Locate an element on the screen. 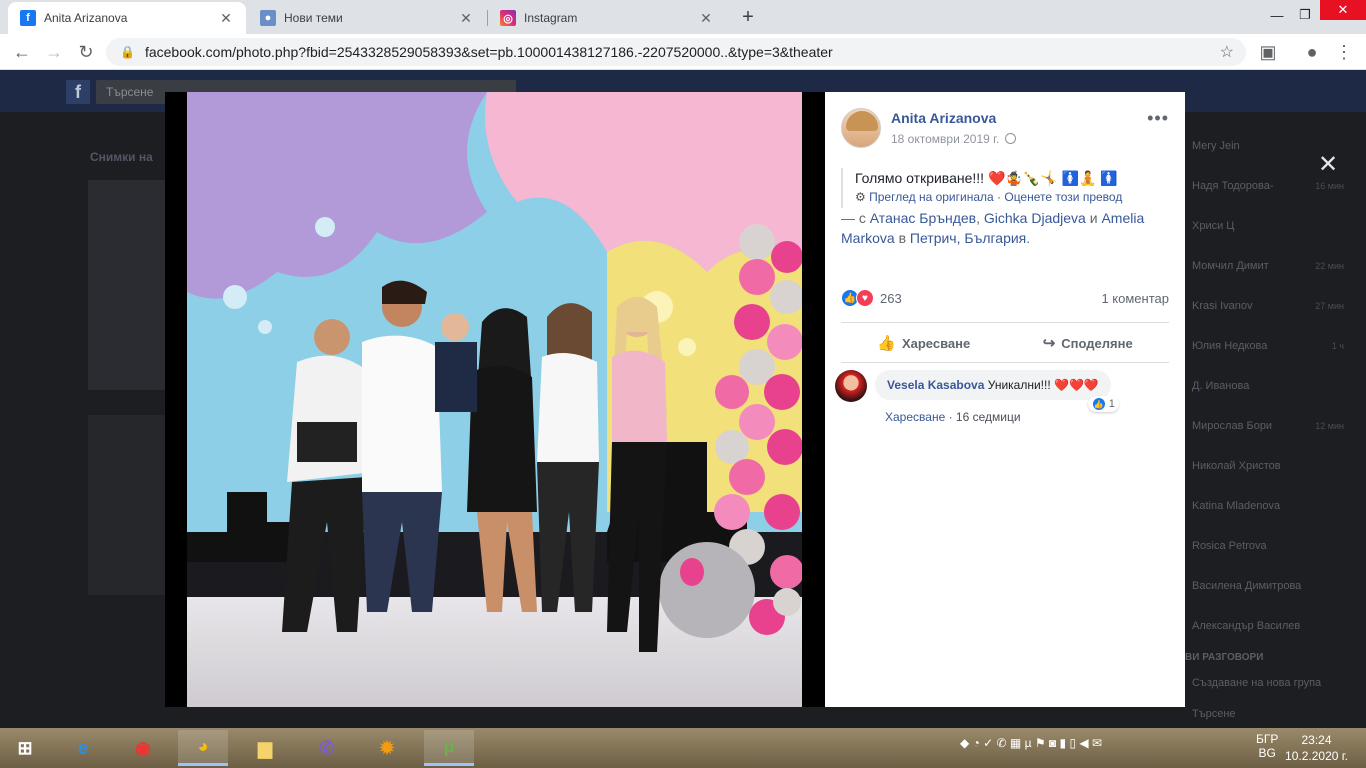  gear-icon: ⚙ is located at coordinates (860, 197).